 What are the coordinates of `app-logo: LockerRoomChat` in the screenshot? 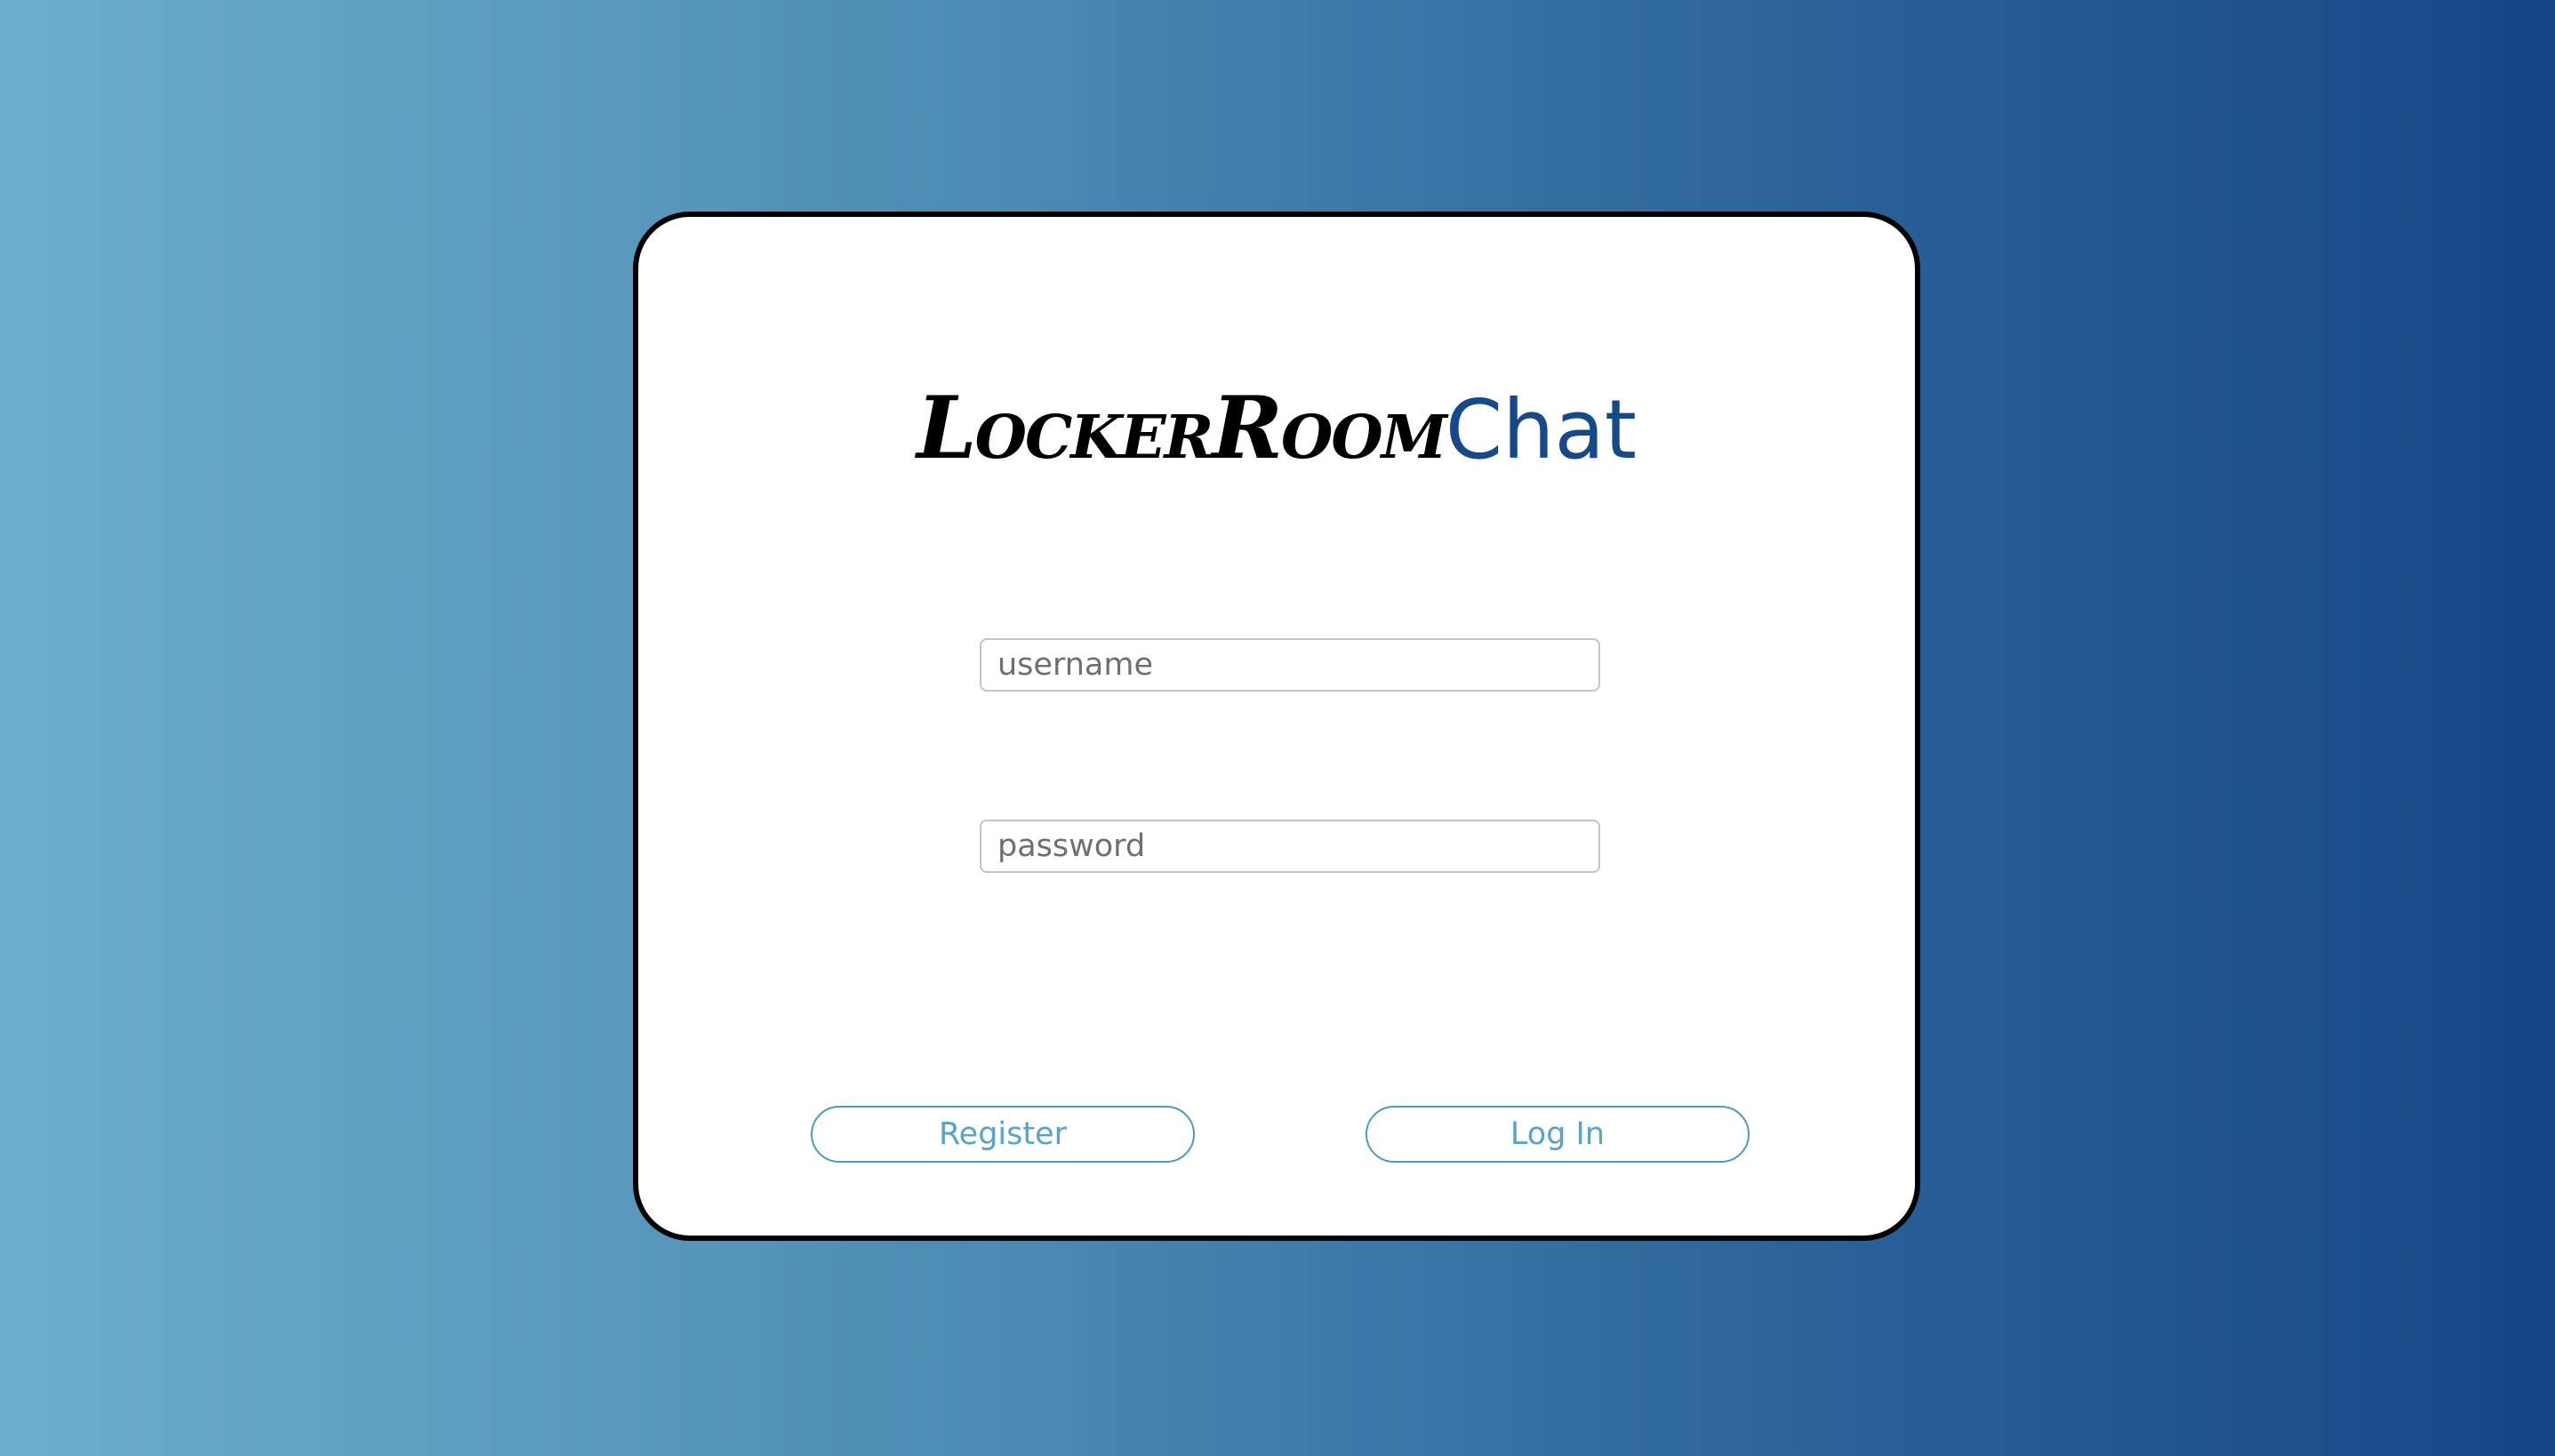 It's located at (1276, 428).